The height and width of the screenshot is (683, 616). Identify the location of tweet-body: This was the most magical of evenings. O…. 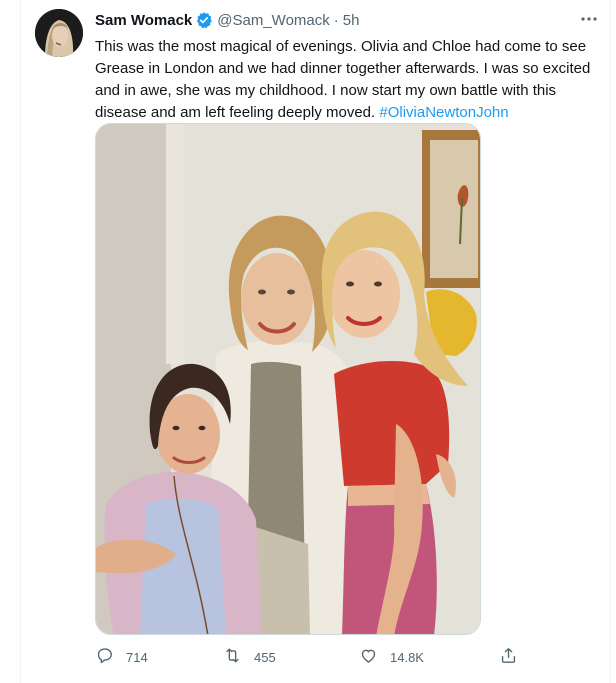
(343, 79).